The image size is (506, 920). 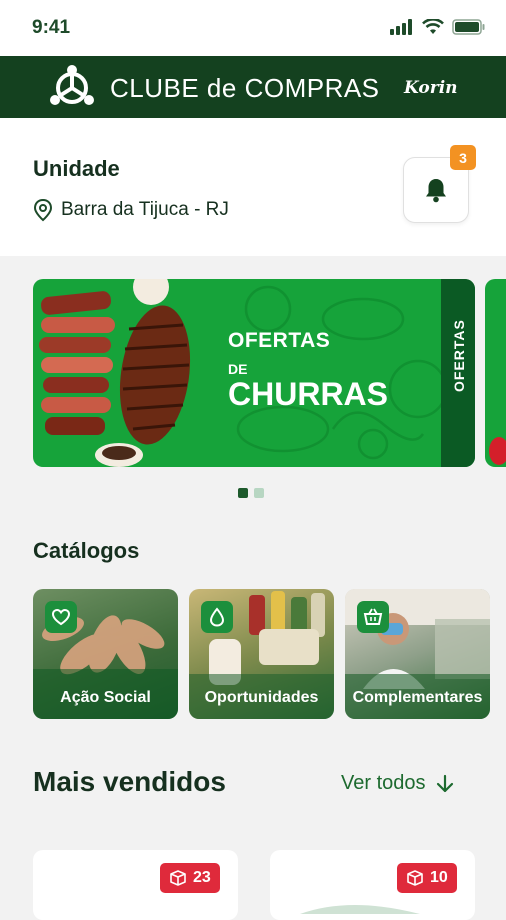 What do you see at coordinates (202, 877) in the screenshot?
I see `product-count: 23` at bounding box center [202, 877].